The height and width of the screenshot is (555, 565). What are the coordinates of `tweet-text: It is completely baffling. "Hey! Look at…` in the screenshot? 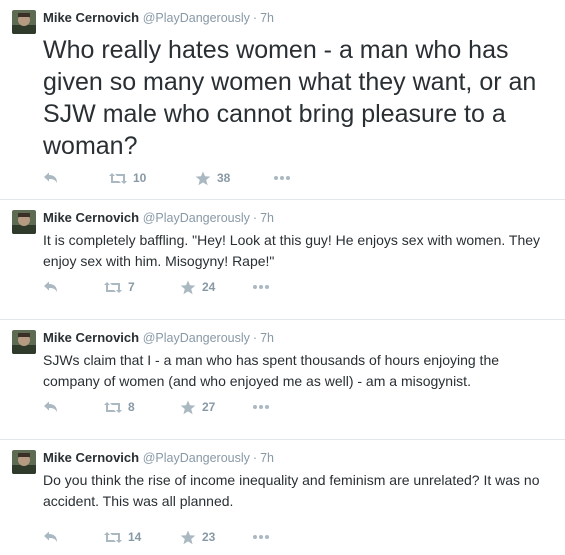 It's located at (292, 250).